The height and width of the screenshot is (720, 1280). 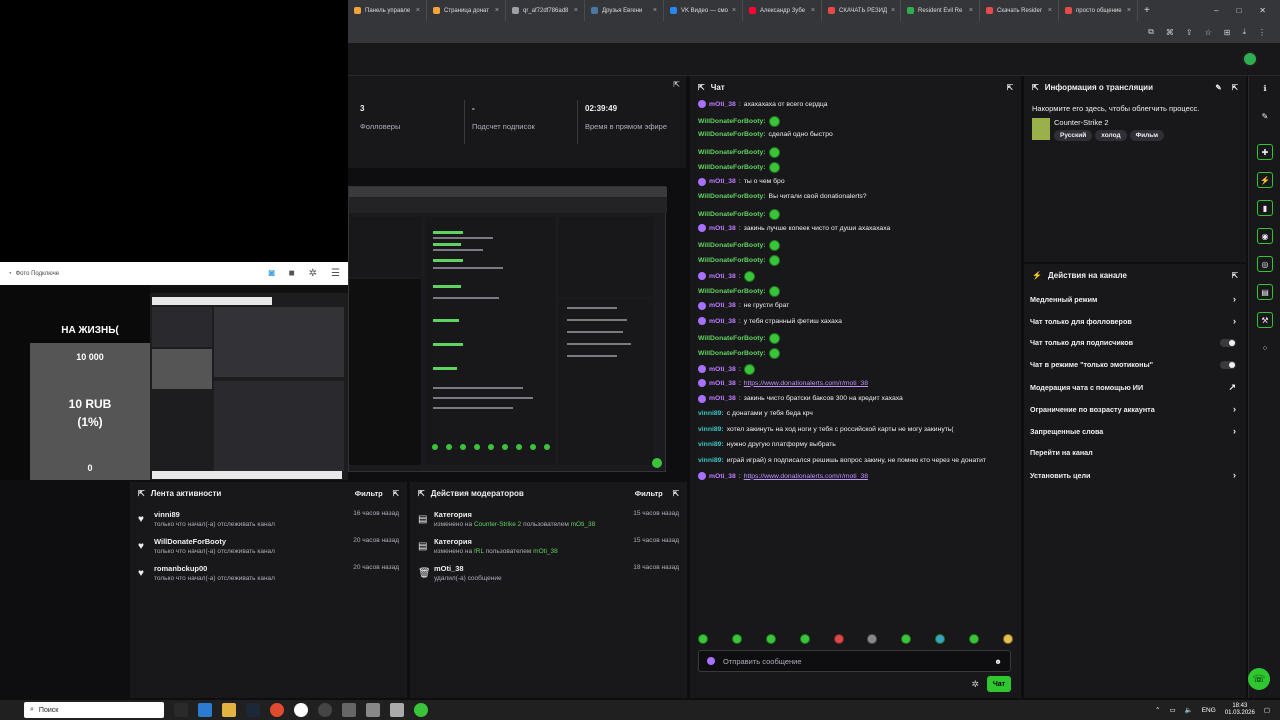 I want to click on menu-icon: ☰, so click(x=335, y=273).